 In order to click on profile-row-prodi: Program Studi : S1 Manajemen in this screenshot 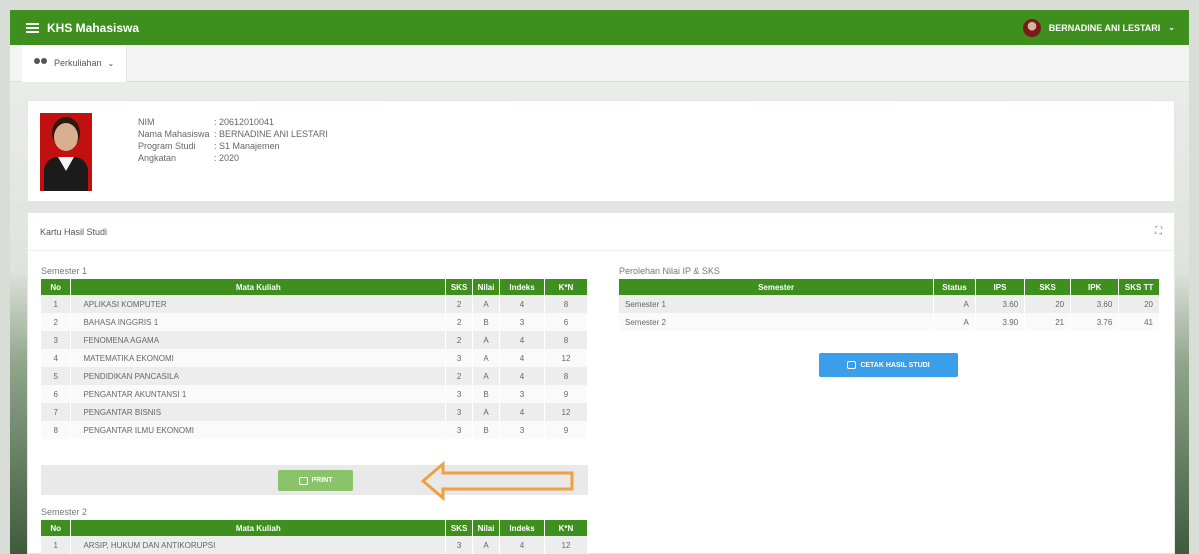, I will do `click(233, 146)`.